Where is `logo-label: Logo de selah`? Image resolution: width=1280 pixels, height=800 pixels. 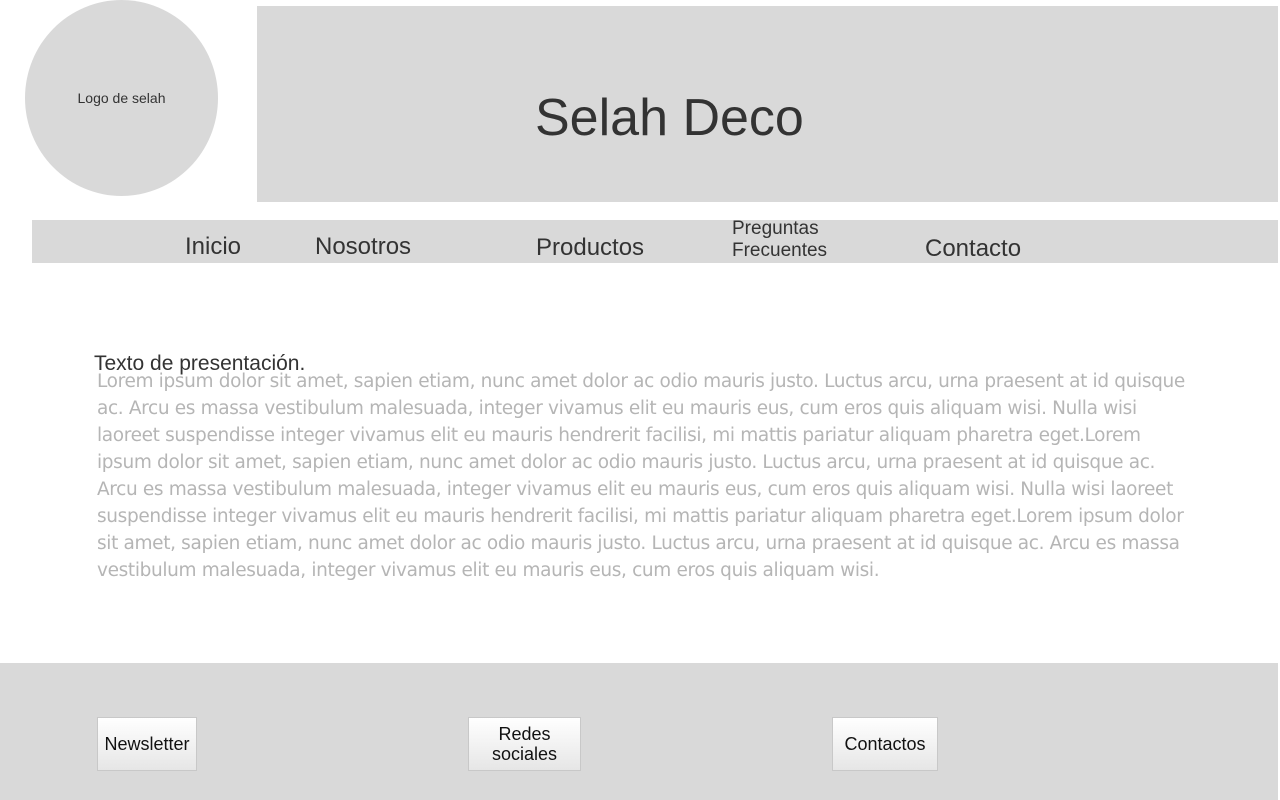 logo-label: Logo de selah is located at coordinates (121, 98).